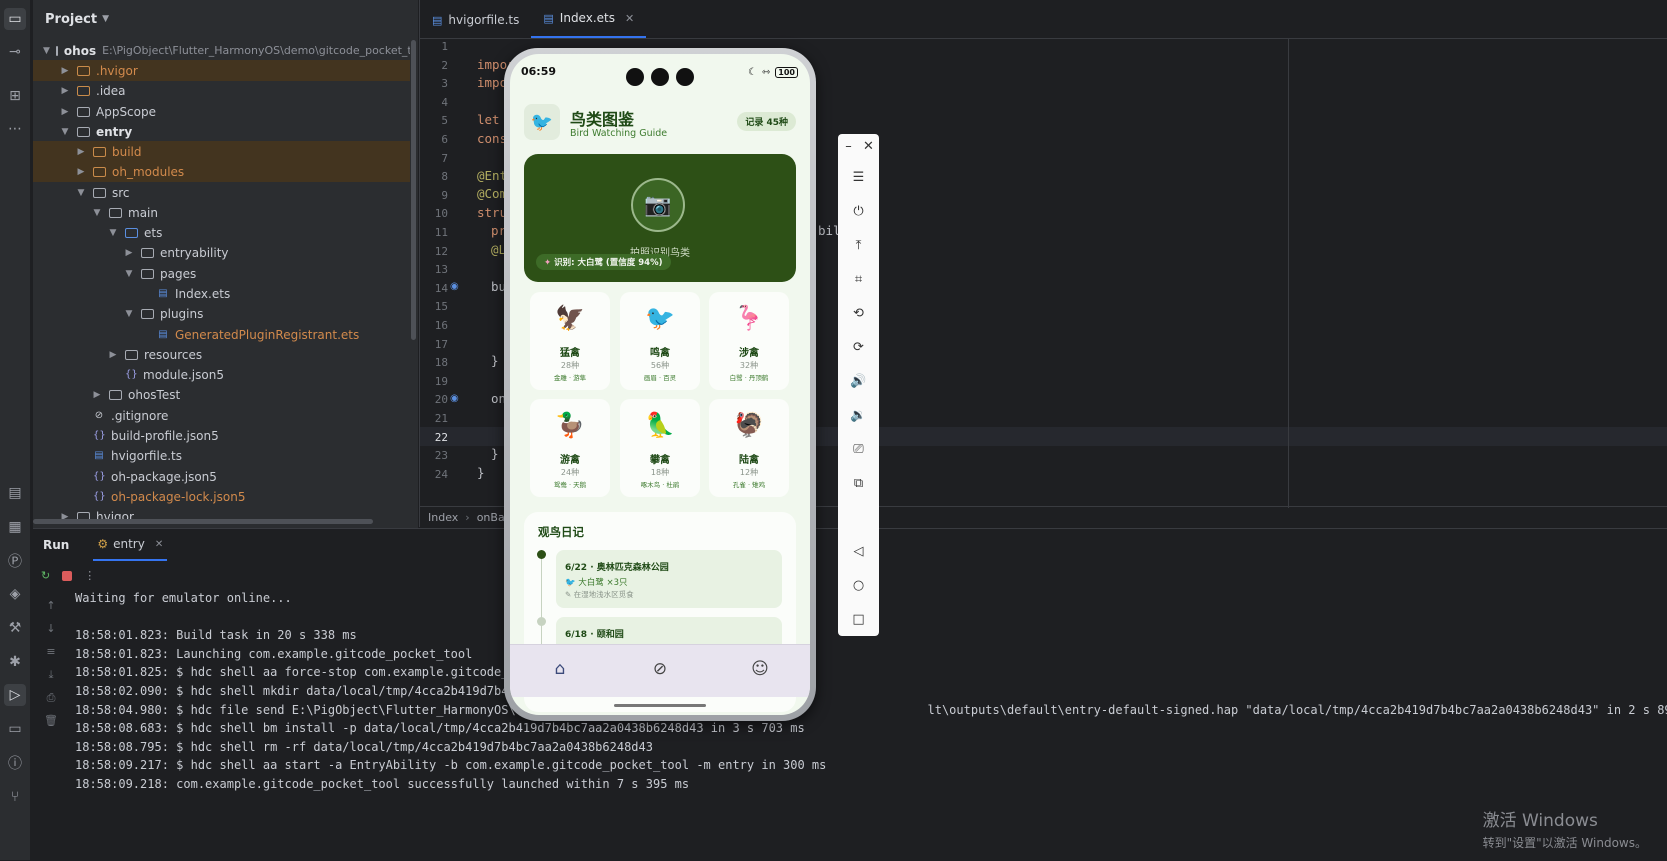 The image size is (1667, 861). I want to click on category-card-songbirds: 🐦 鸣禽 56种 画眉 · 百灵, so click(660, 341).